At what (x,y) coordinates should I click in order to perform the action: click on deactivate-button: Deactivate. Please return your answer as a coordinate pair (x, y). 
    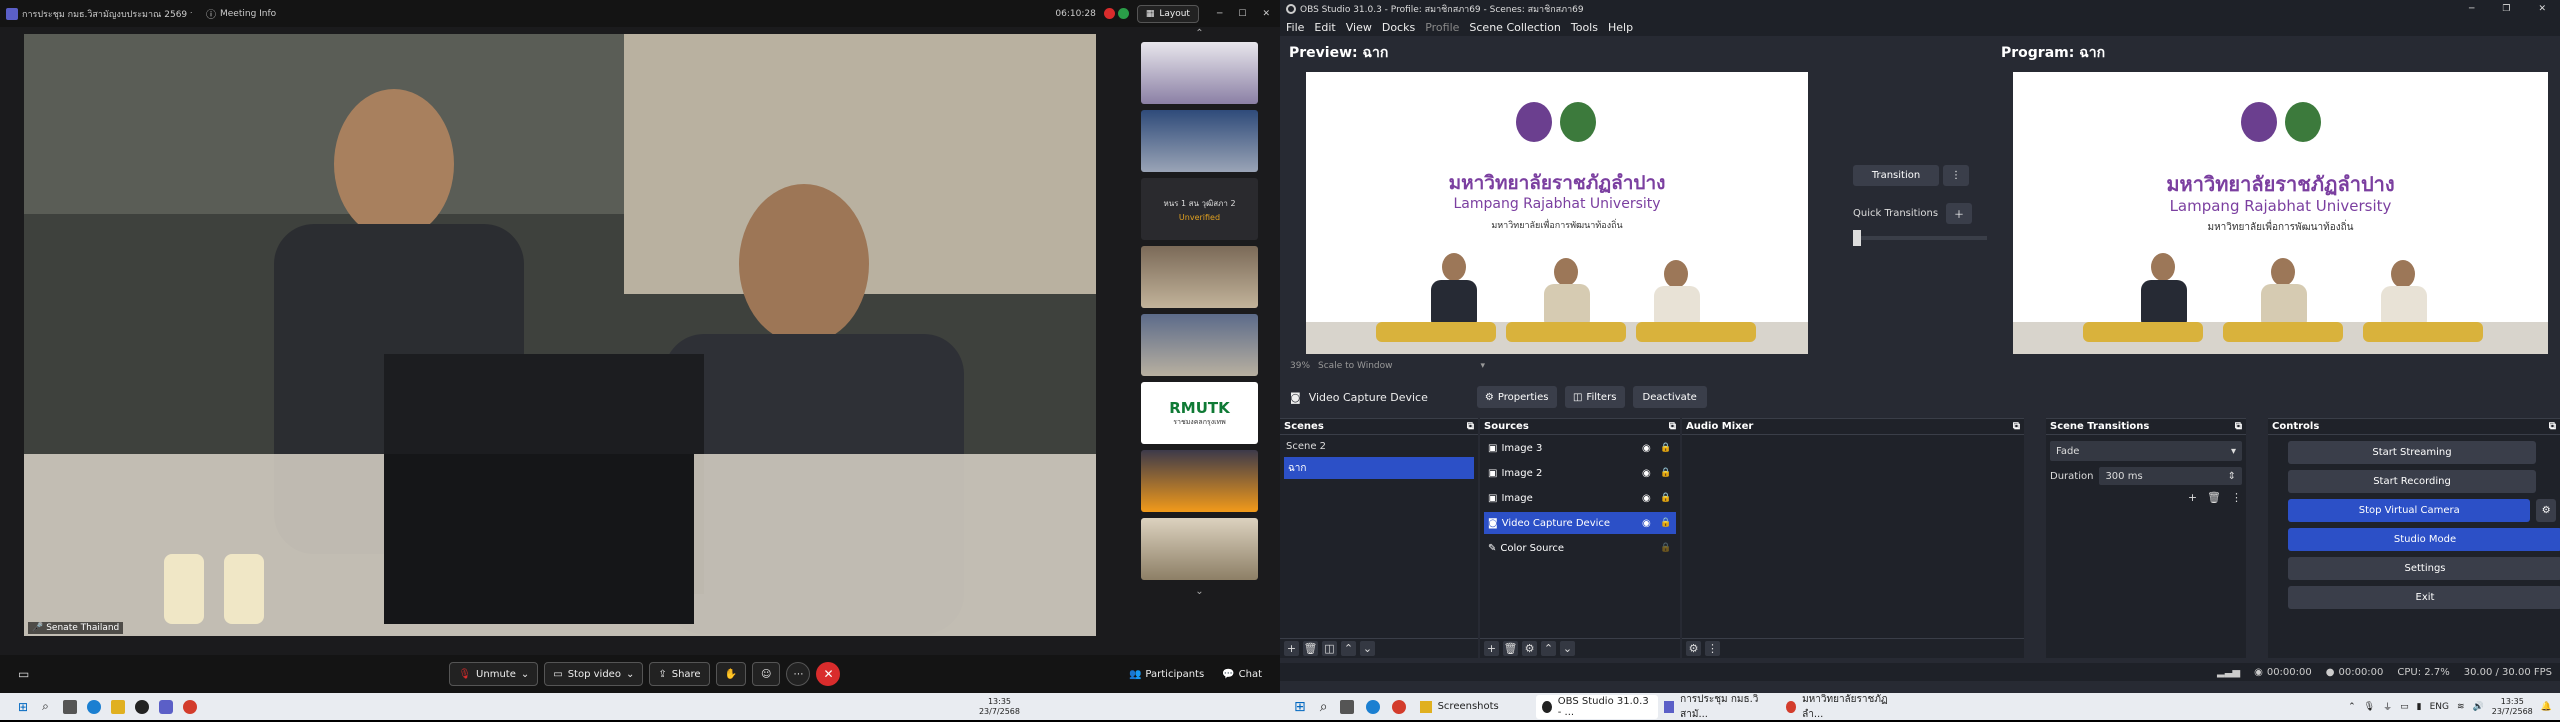
    Looking at the image, I should click on (1669, 397).